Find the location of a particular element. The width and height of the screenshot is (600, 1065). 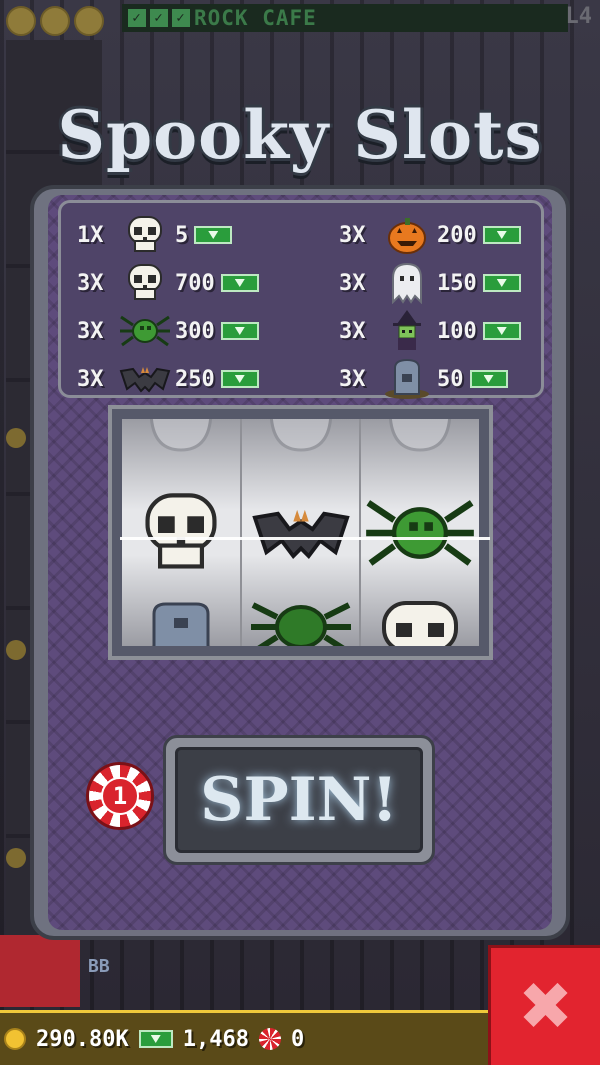

close-icon: ✖ is located at coordinates (545, 1006).